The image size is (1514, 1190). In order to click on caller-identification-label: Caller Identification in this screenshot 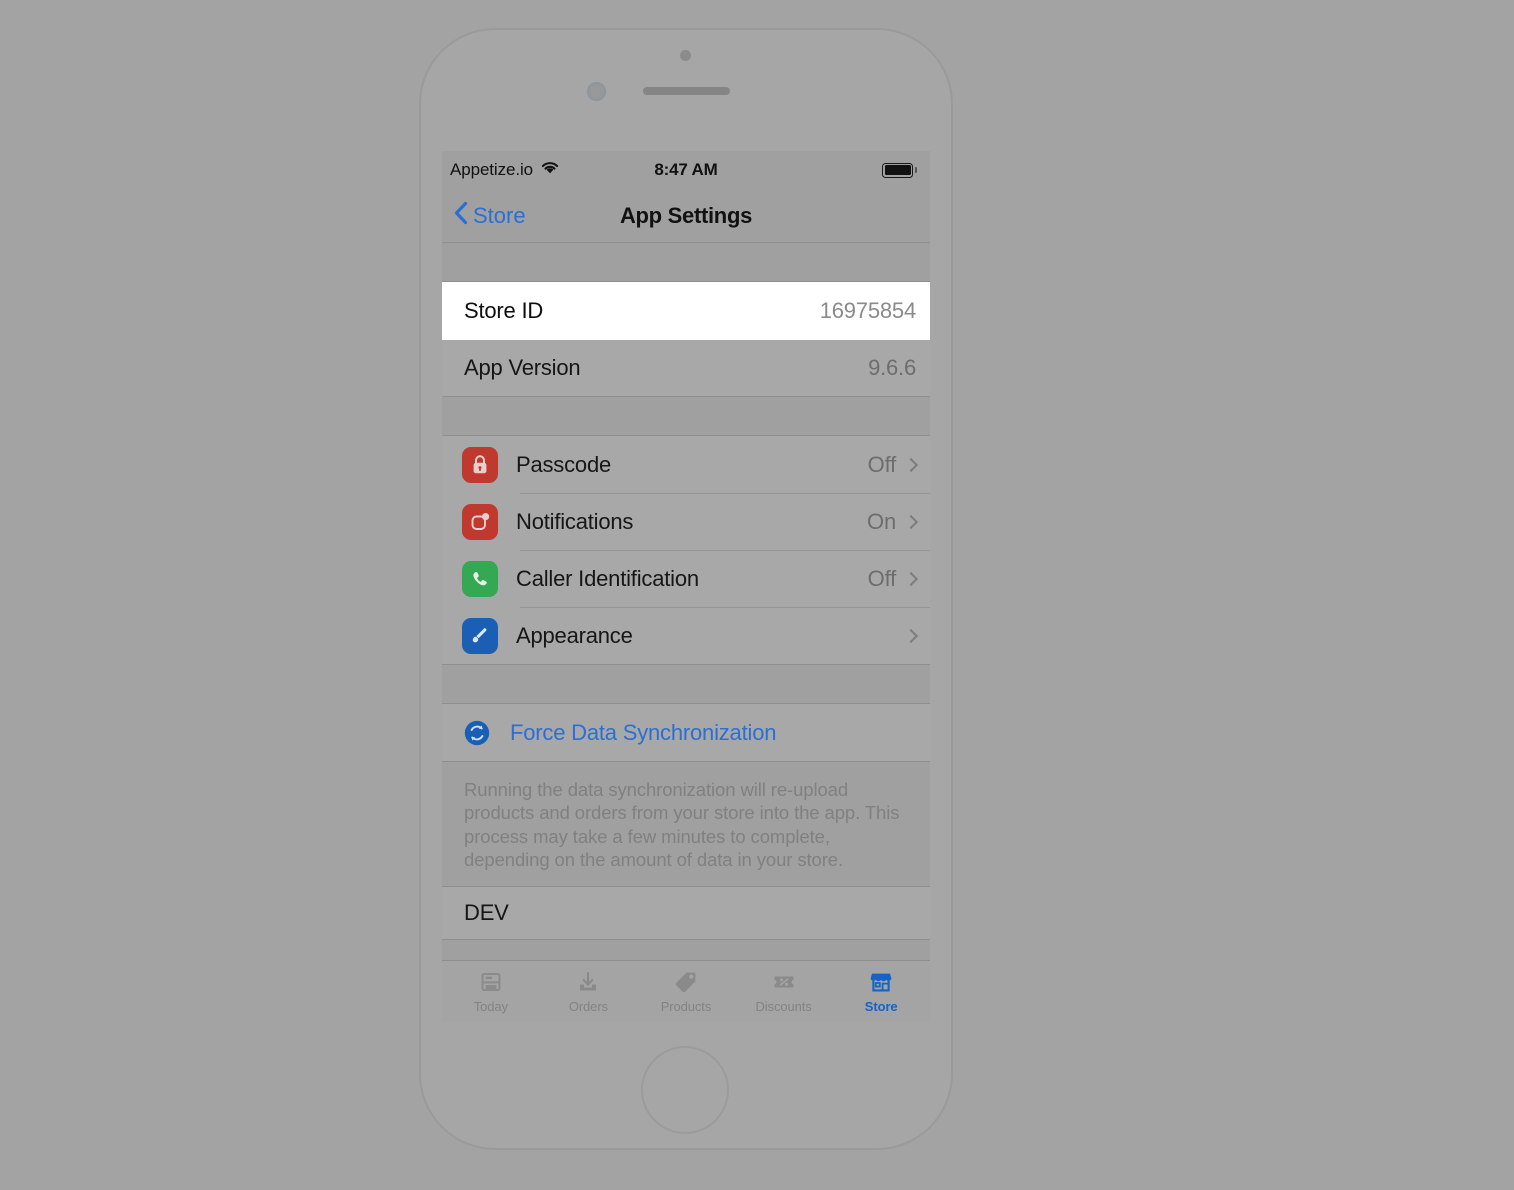, I will do `click(607, 578)`.